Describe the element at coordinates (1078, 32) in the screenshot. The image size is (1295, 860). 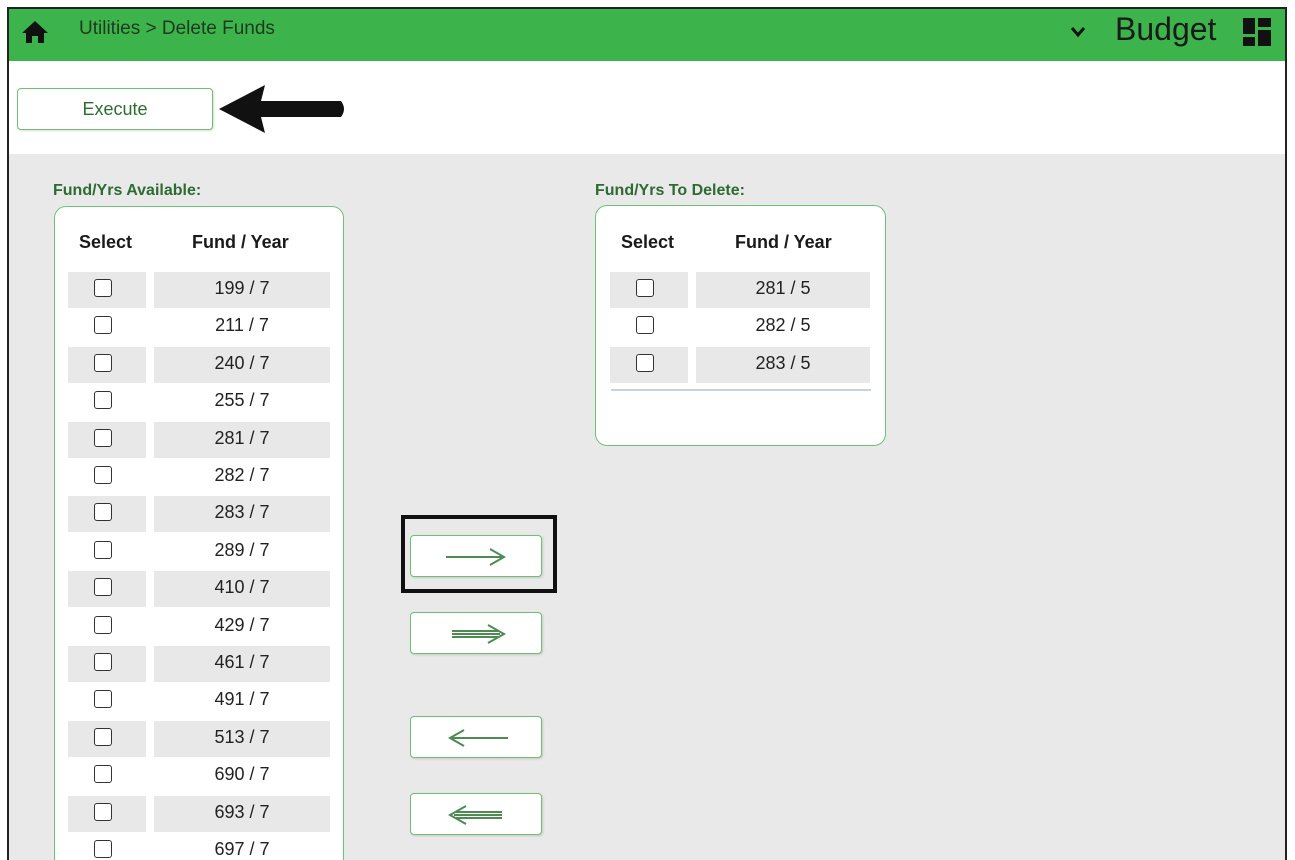
I see `chevron-down-icon` at that location.